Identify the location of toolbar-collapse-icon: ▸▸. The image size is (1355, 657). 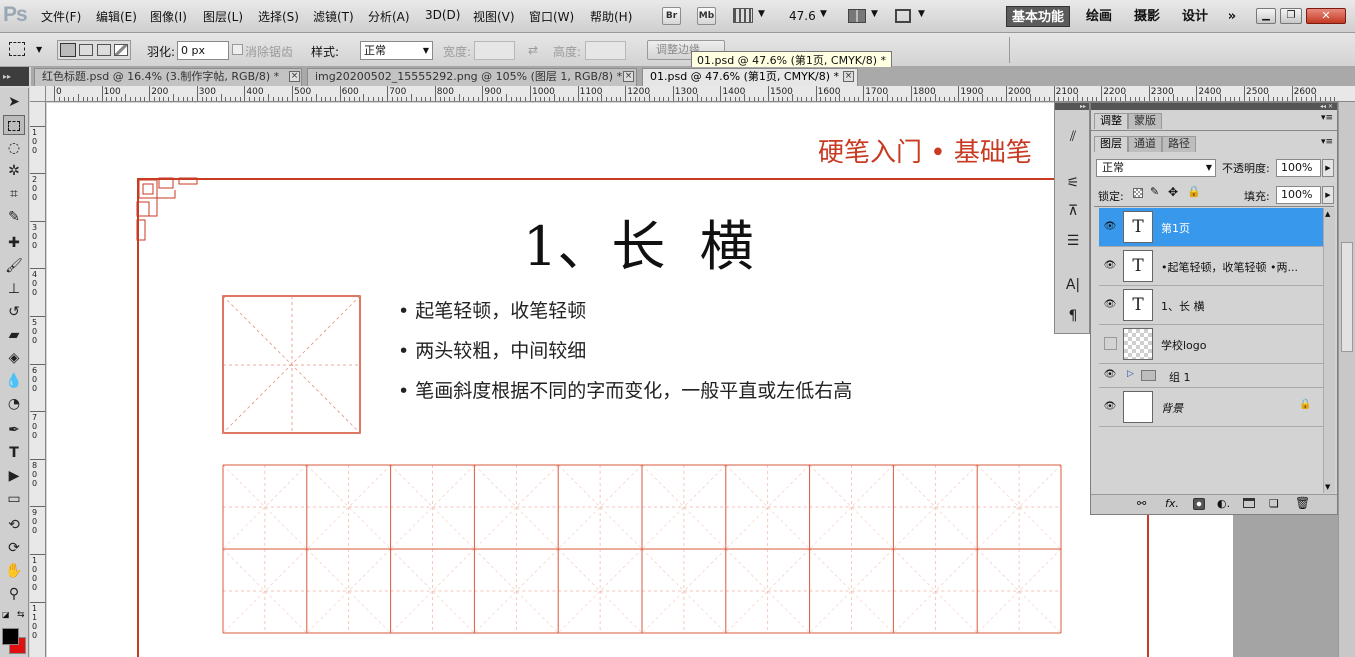
(14, 76).